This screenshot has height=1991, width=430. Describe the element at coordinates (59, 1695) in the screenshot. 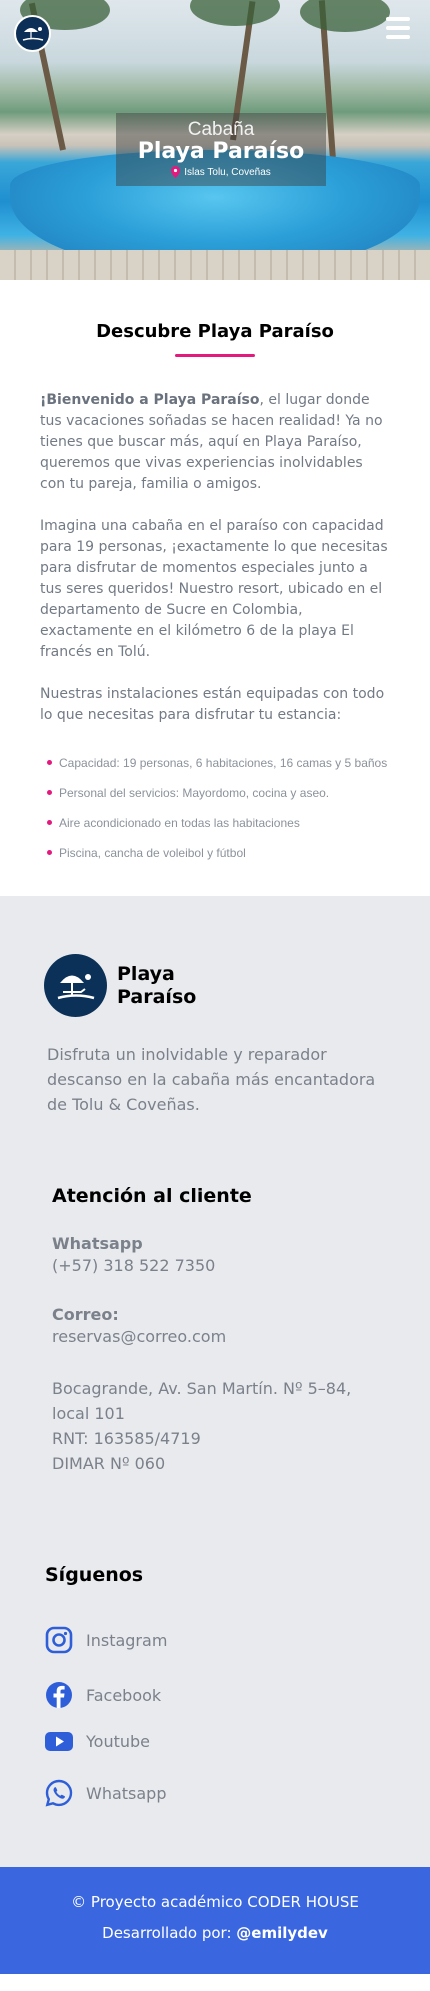

I see `facebook-icon` at that location.